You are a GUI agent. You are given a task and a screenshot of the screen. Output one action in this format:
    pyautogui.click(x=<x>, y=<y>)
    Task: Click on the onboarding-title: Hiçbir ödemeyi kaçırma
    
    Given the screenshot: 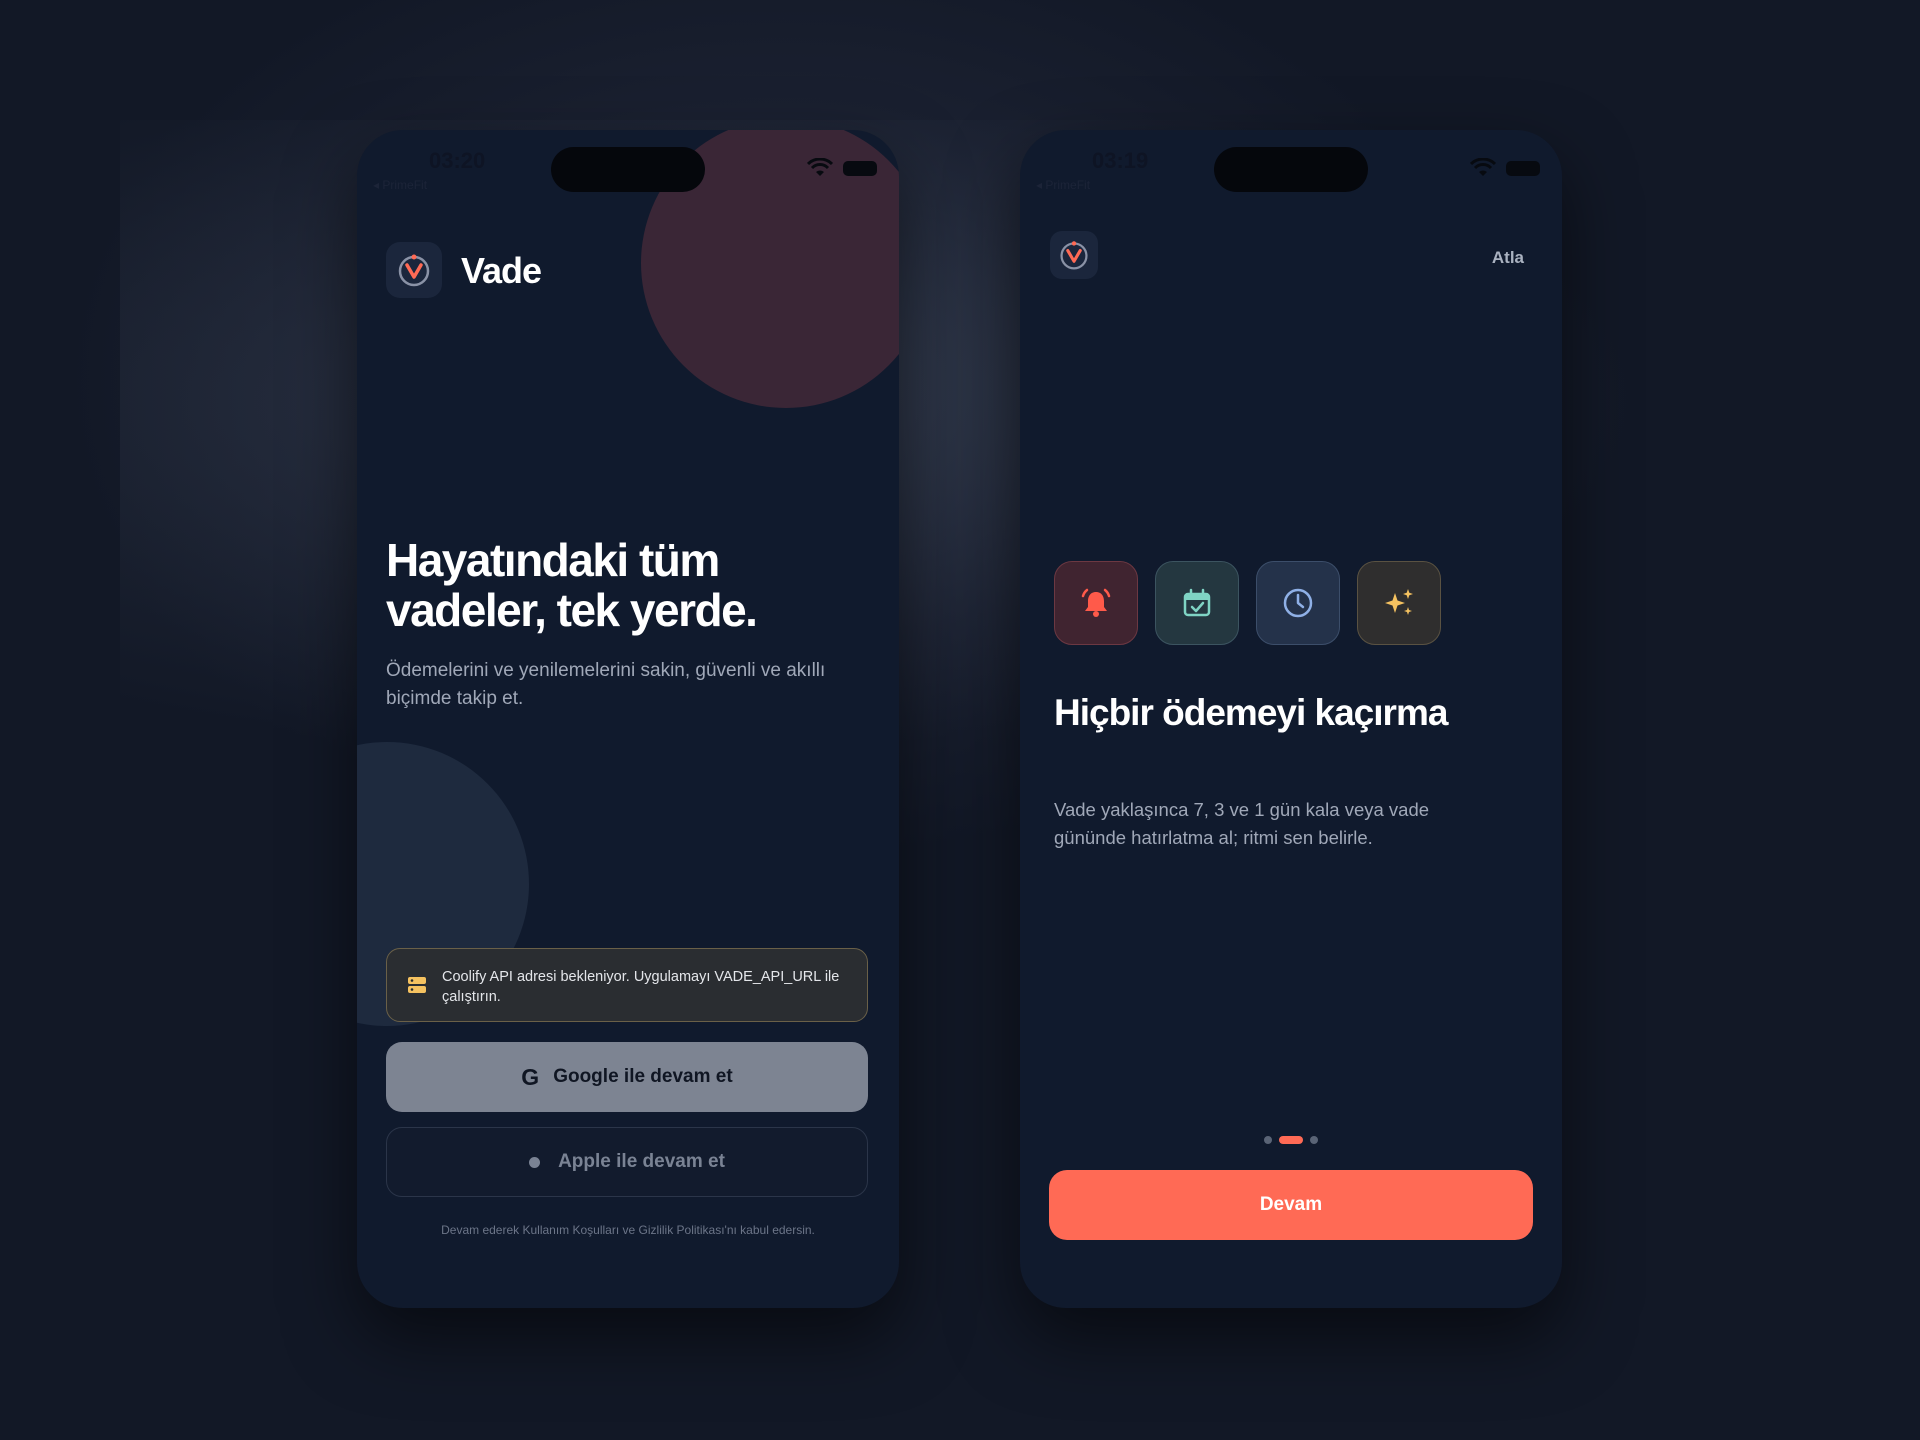 What is the action you would take?
    pyautogui.click(x=1251, y=712)
    